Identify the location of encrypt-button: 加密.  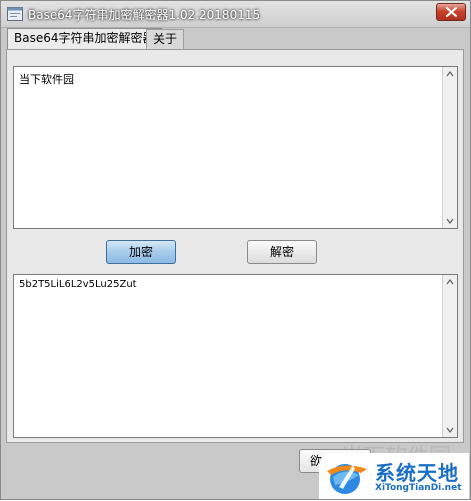
(141, 252).